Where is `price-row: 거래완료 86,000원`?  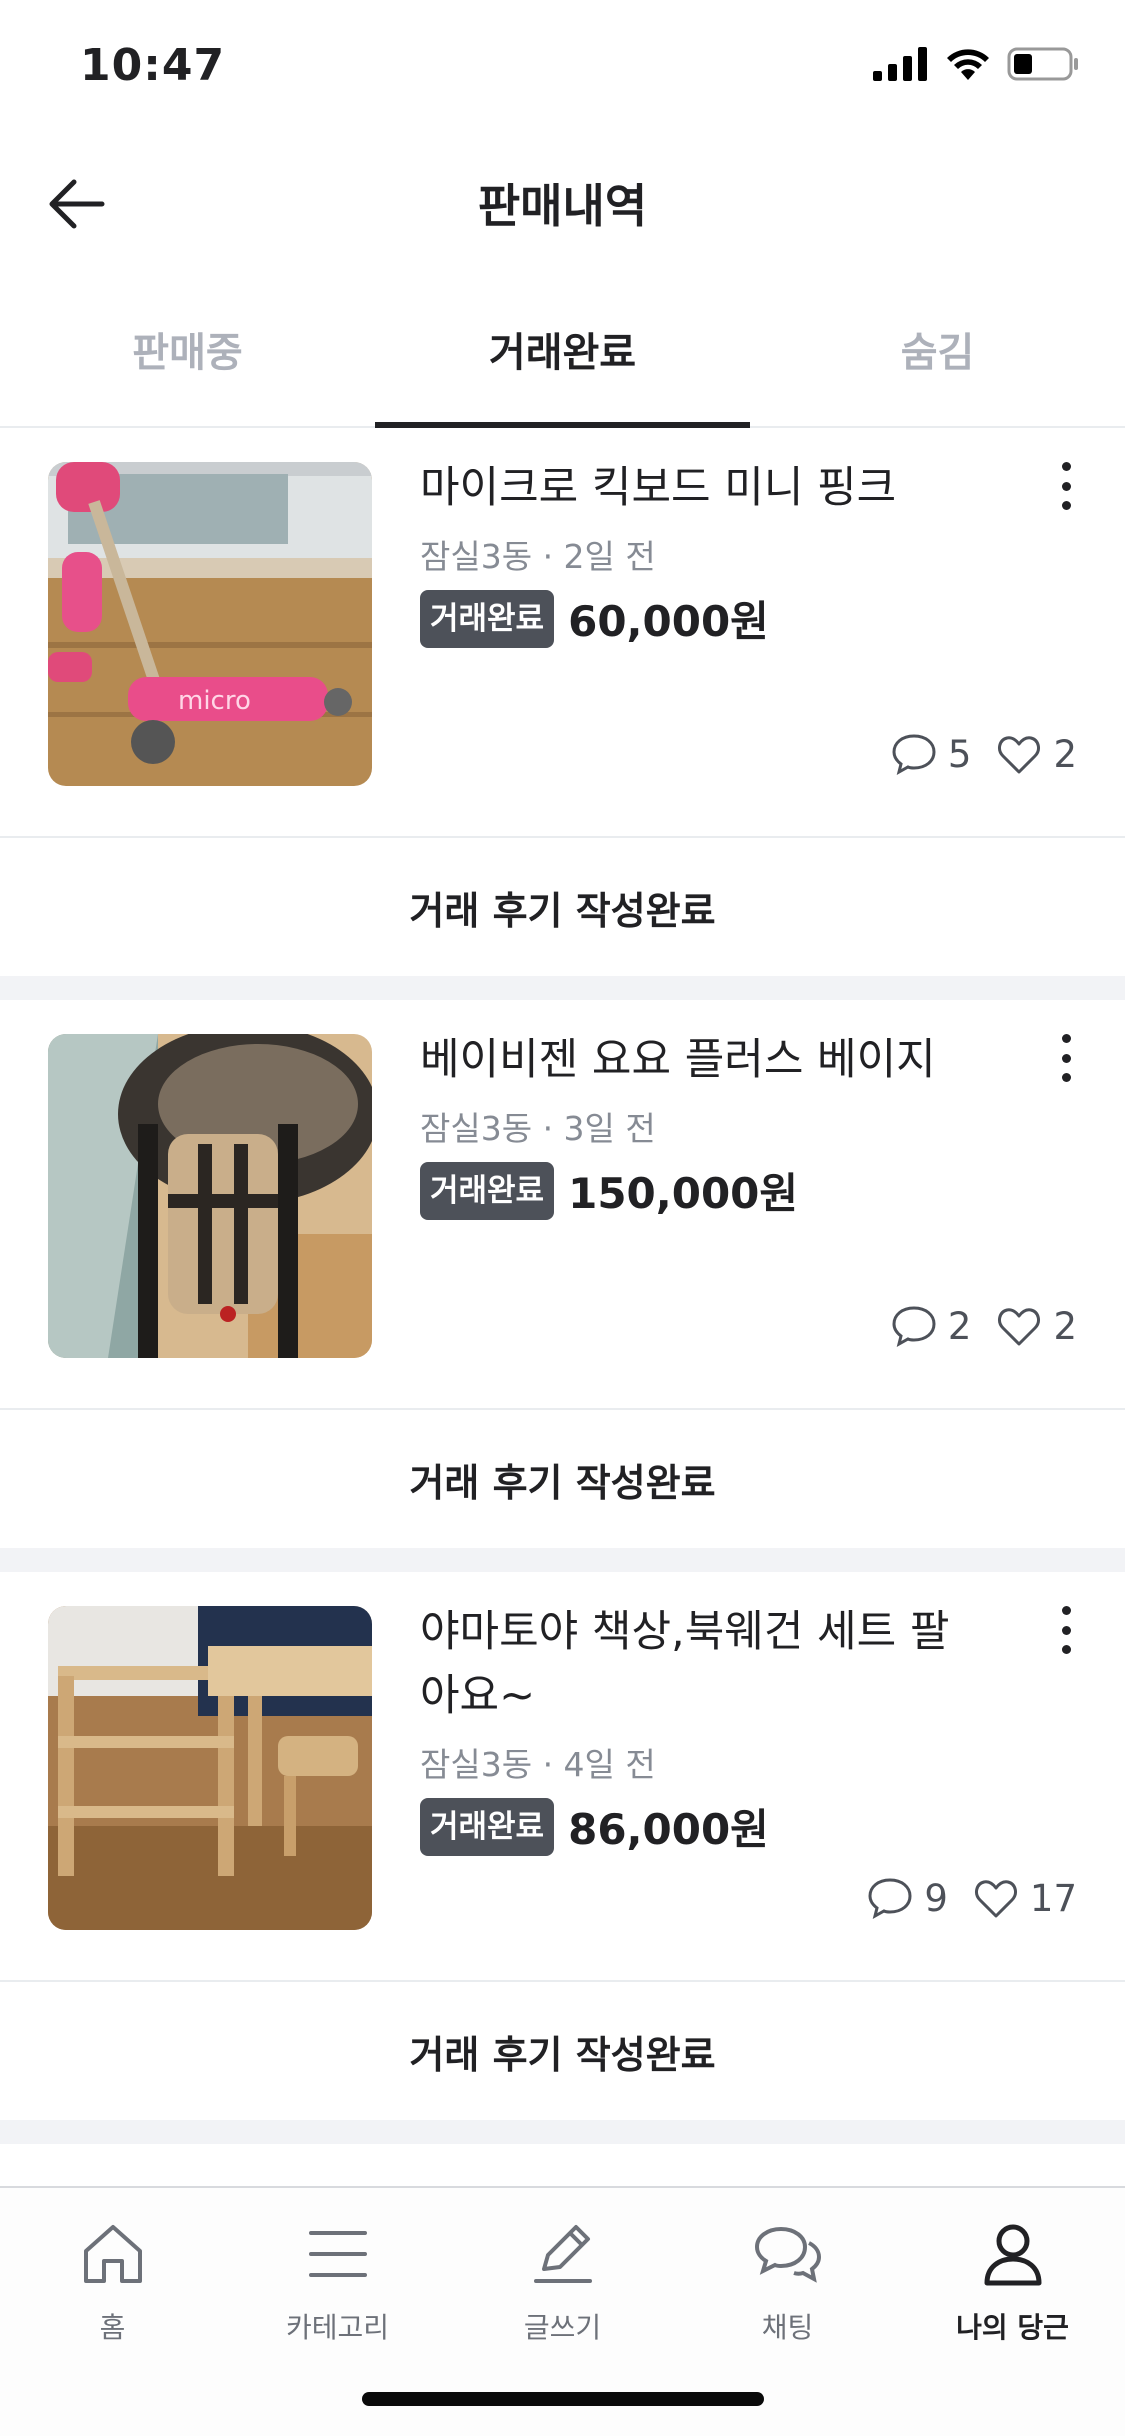
price-row: 거래완료 86,000원 is located at coordinates (594, 1826).